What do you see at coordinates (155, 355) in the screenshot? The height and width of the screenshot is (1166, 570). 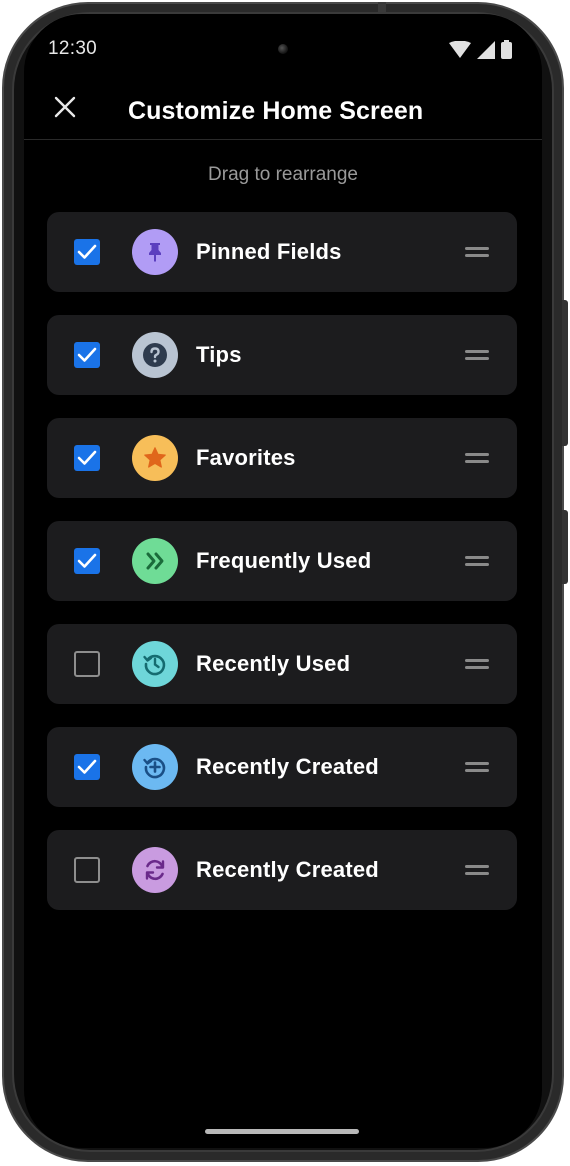 I see `question-icon` at bounding box center [155, 355].